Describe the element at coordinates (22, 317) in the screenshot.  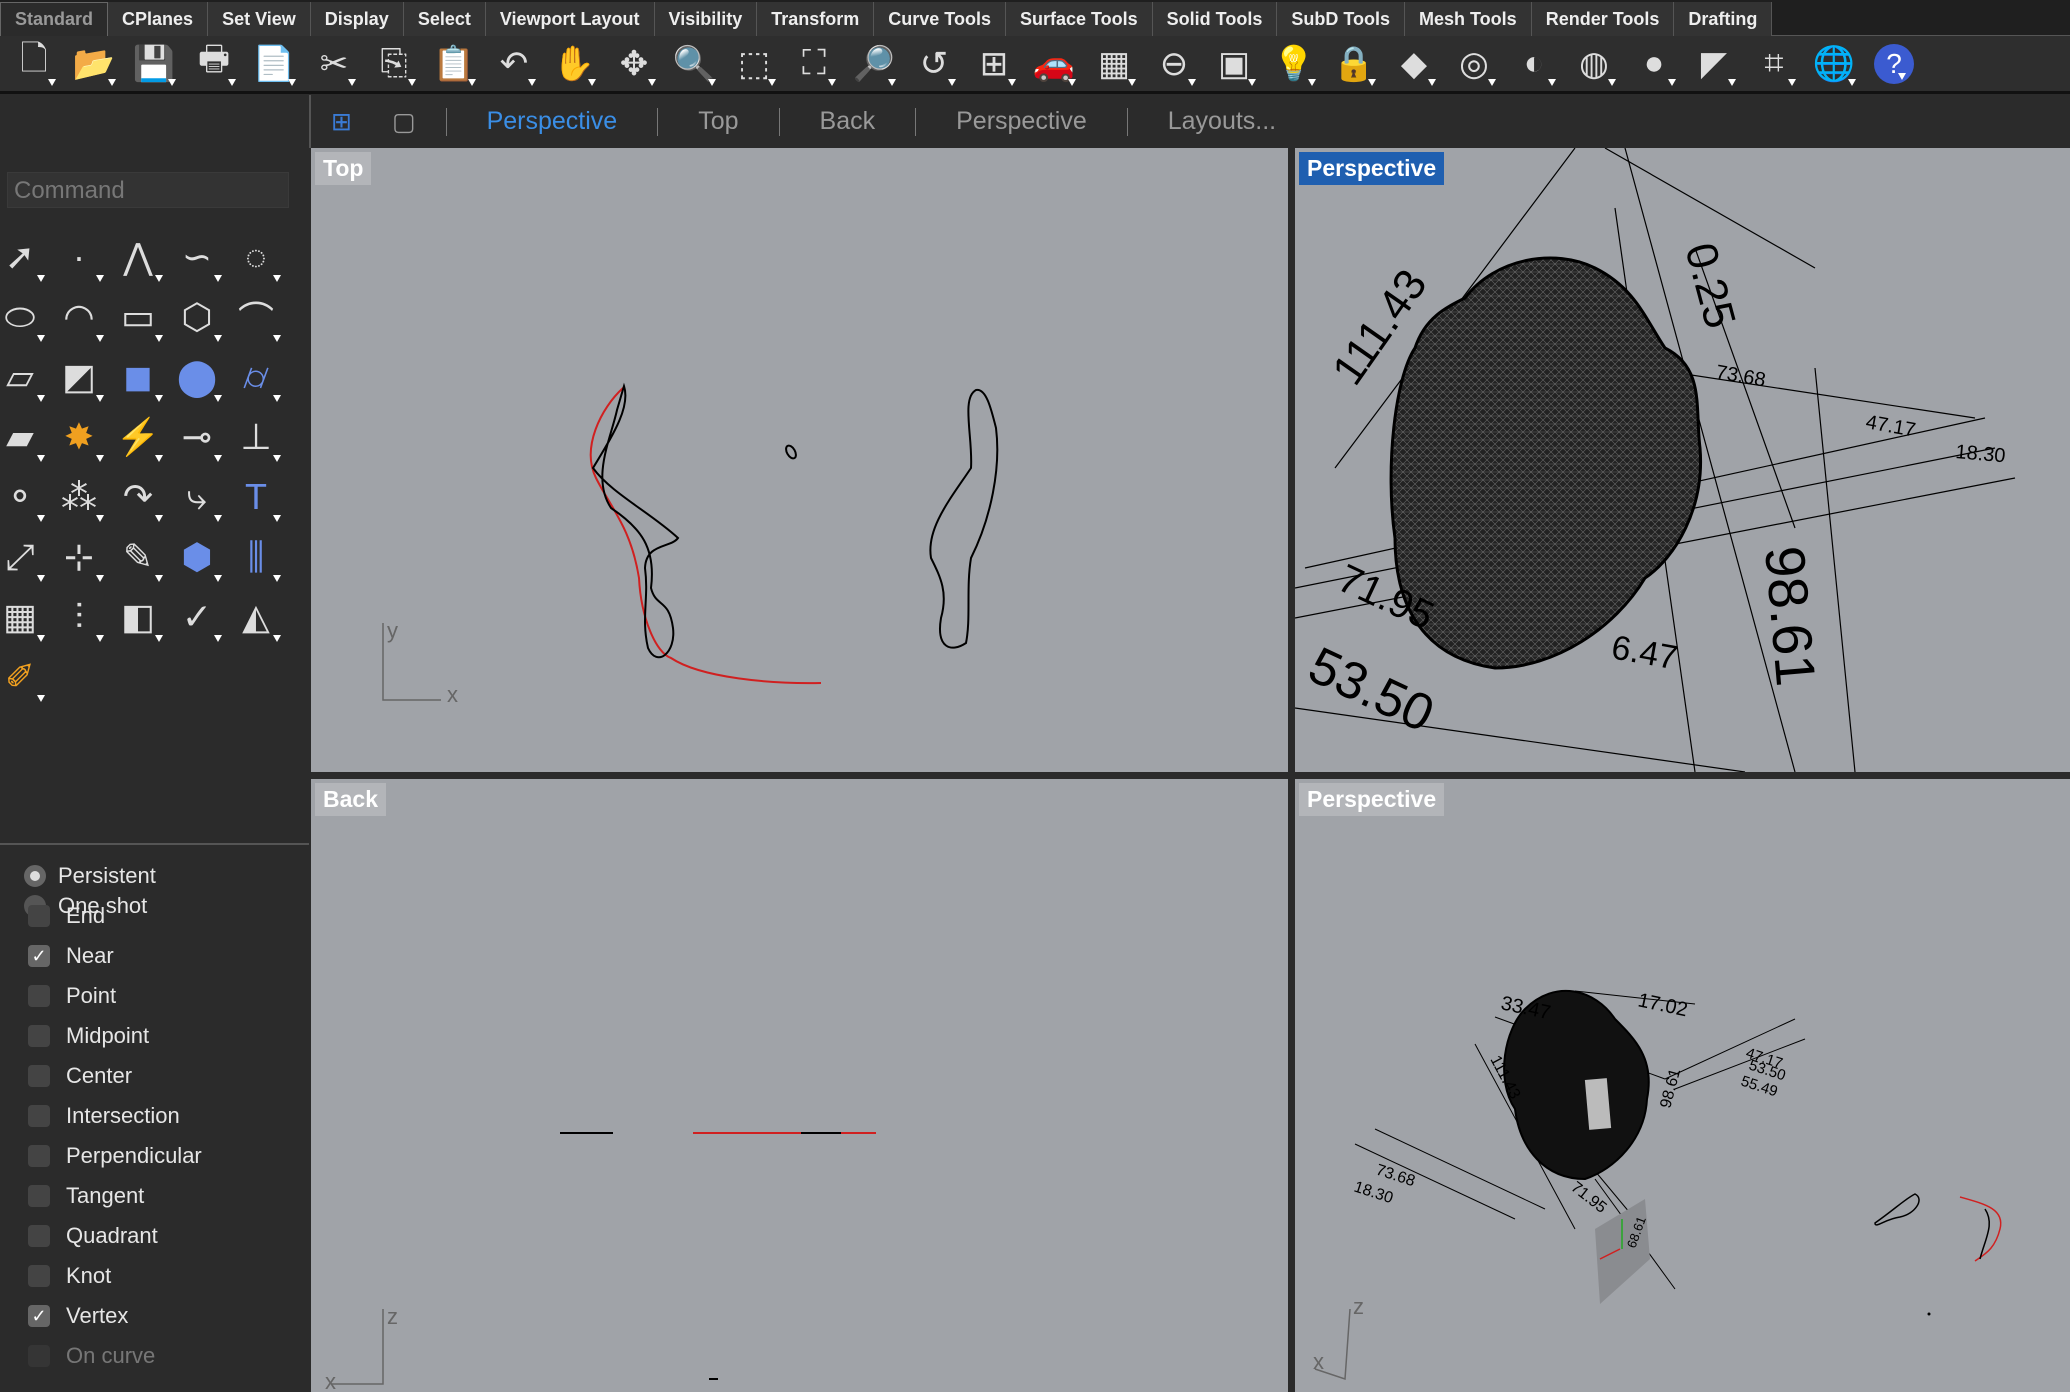
I see `ellipse-icon: ⬭` at that location.